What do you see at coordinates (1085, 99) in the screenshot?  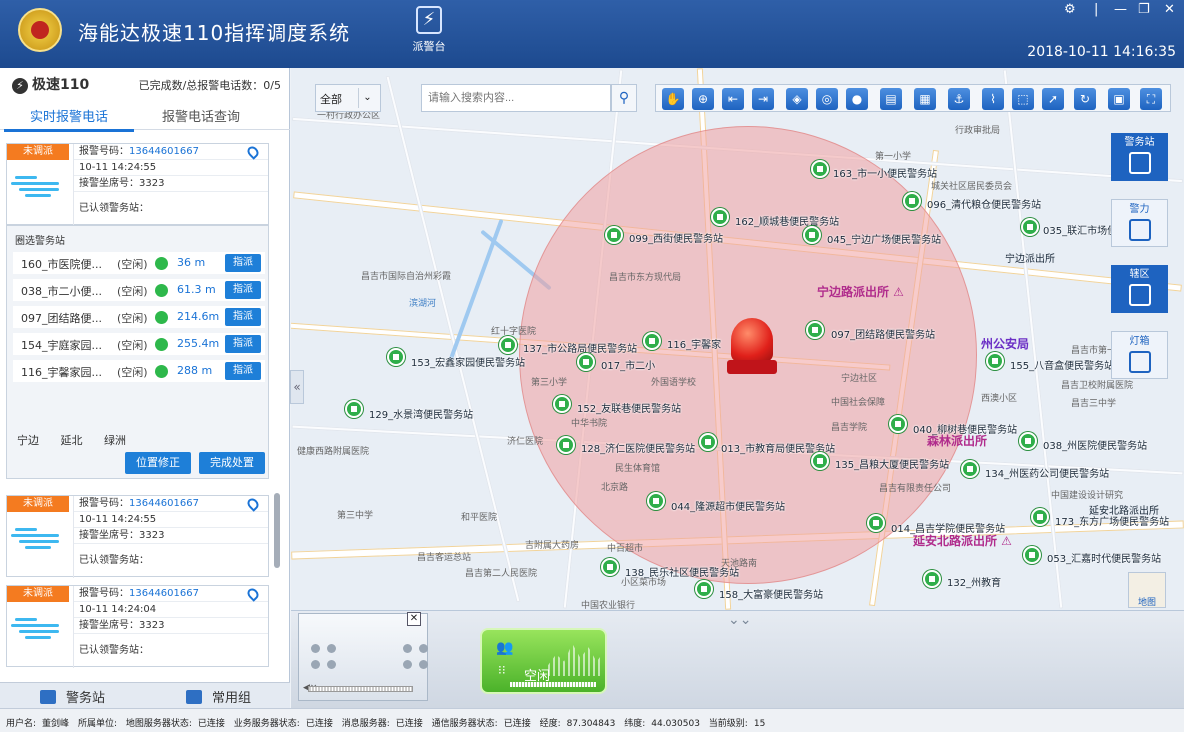 I see `rotate-icon: ↻` at bounding box center [1085, 99].